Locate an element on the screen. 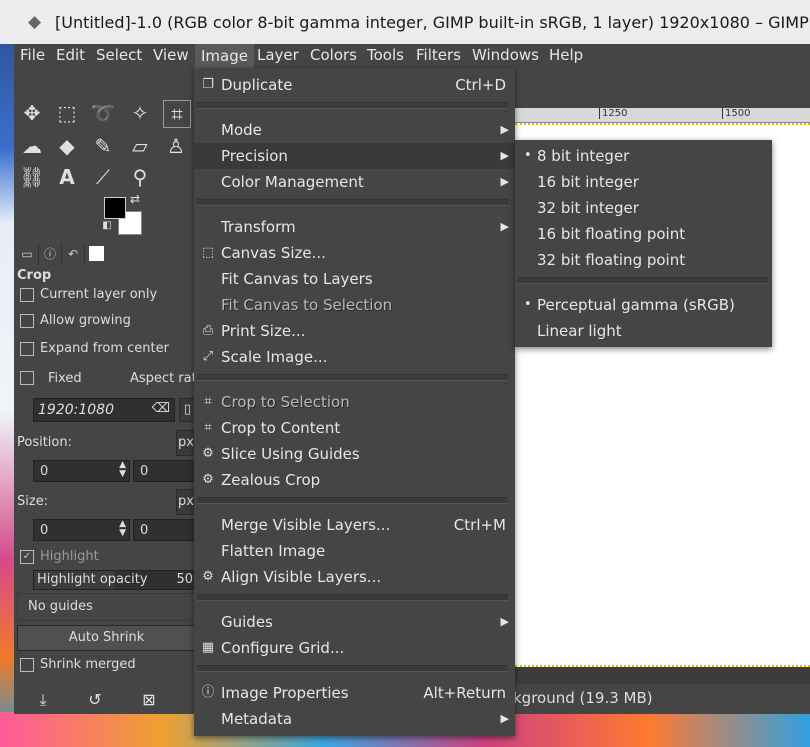  duplicate-icon: ❐ is located at coordinates (208, 84).